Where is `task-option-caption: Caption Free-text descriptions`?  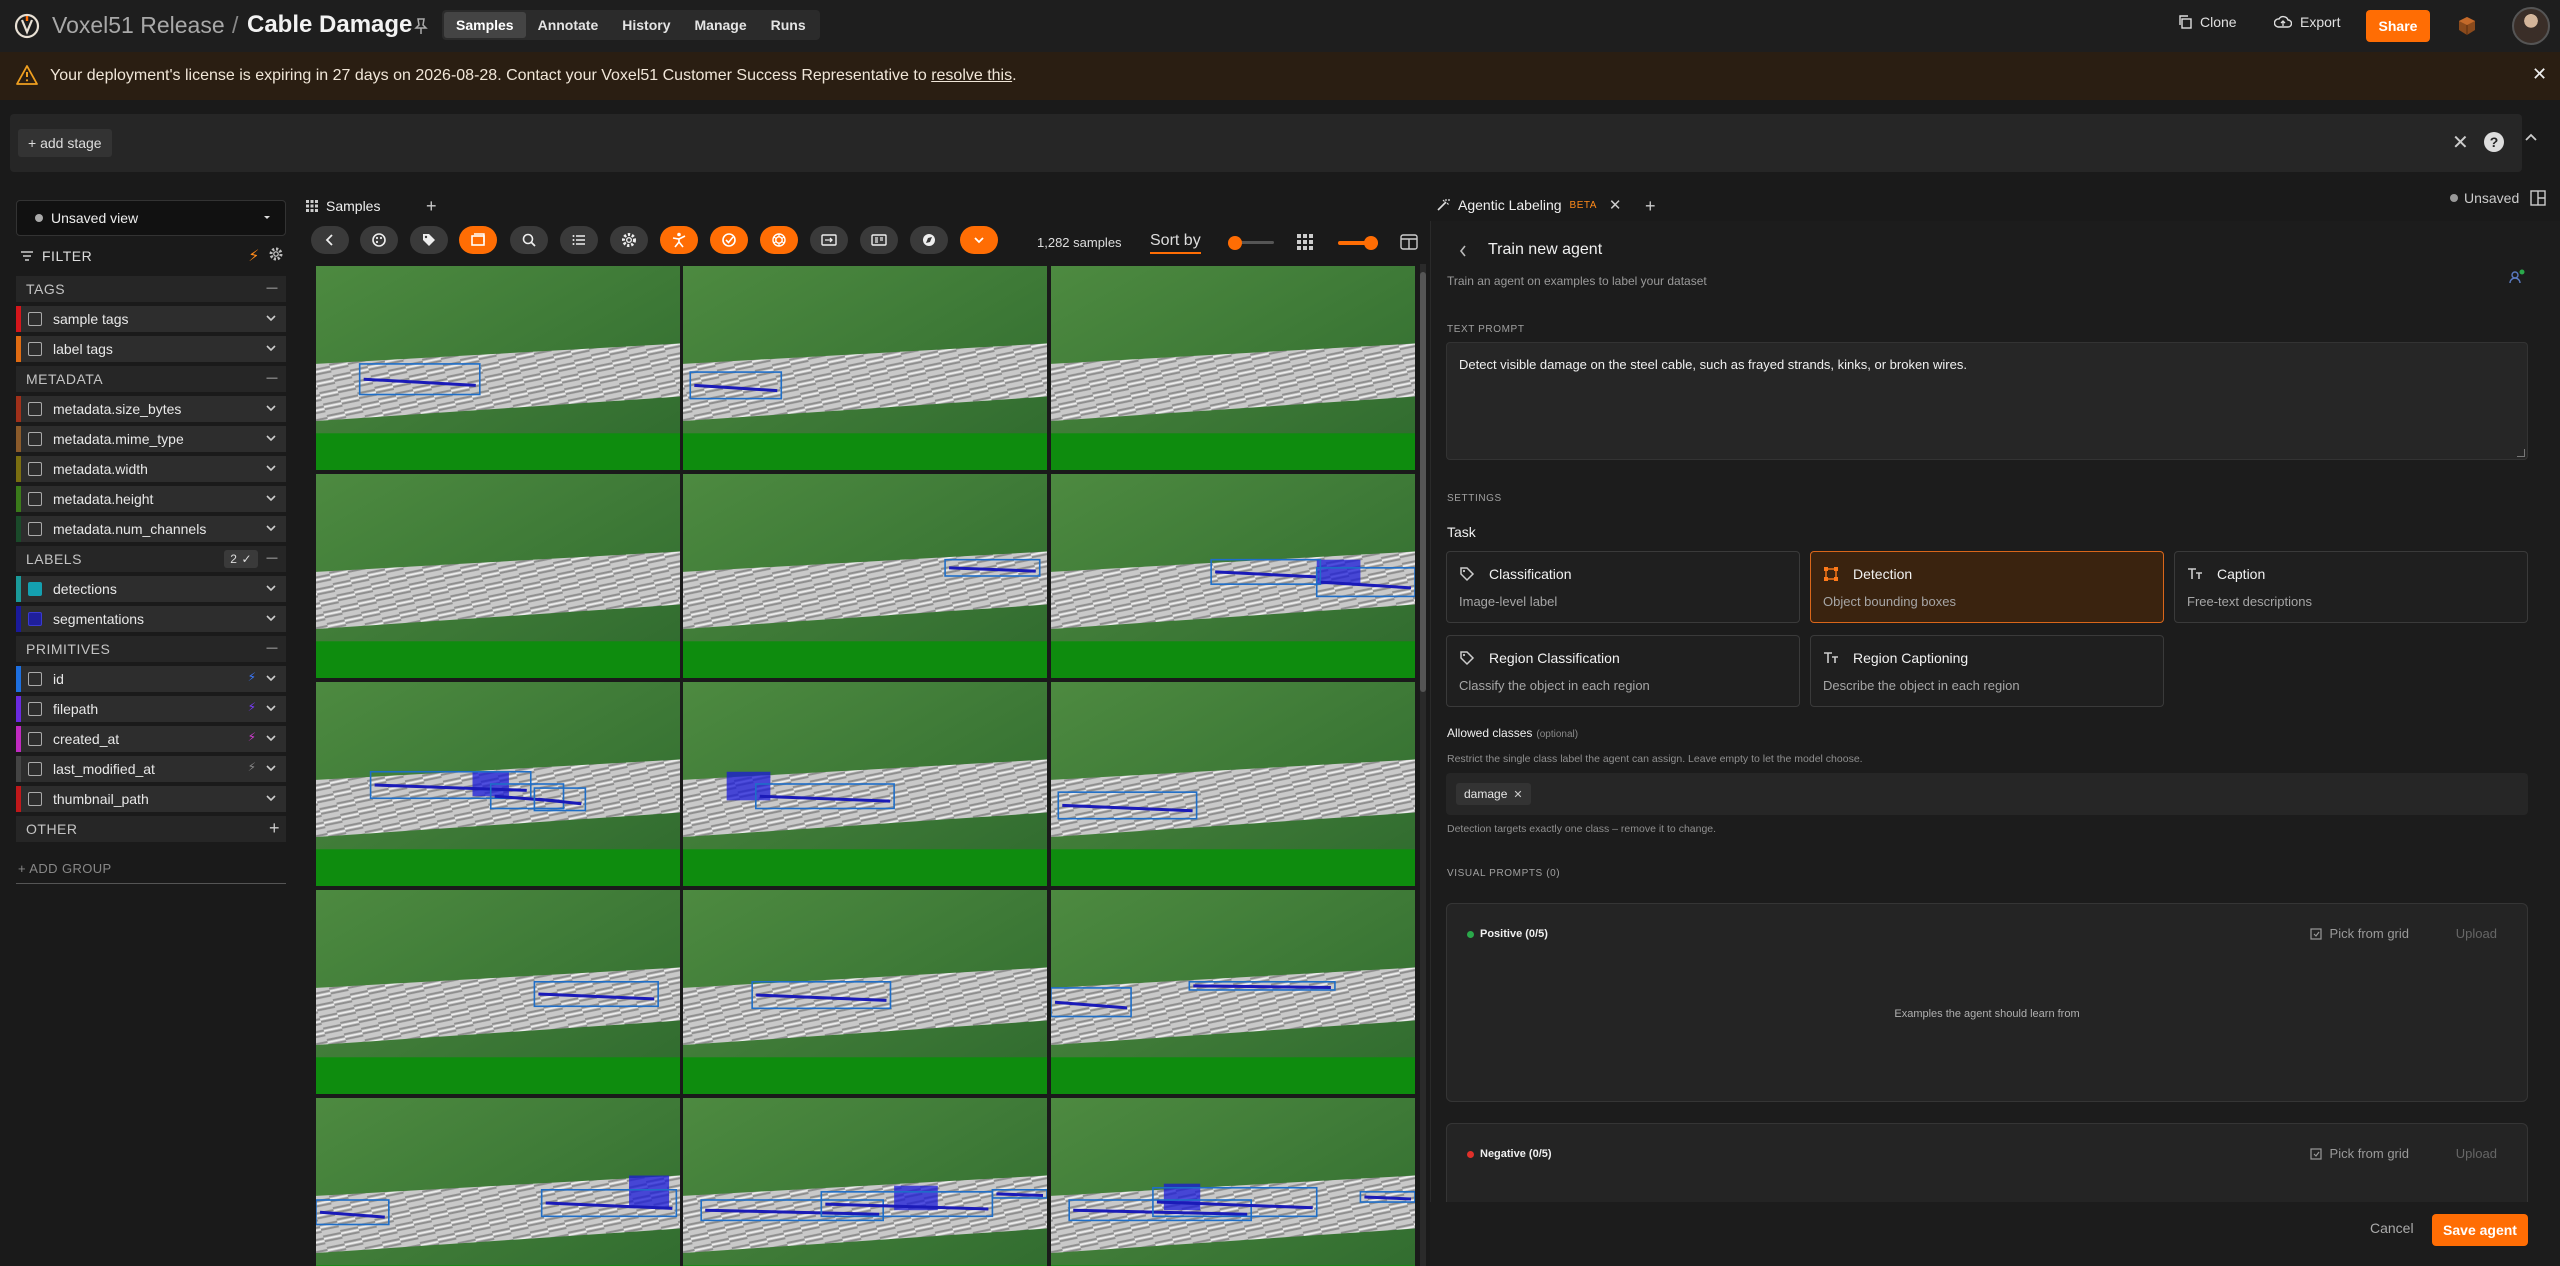
task-option-caption: Caption Free-text descriptions is located at coordinates (2351, 587).